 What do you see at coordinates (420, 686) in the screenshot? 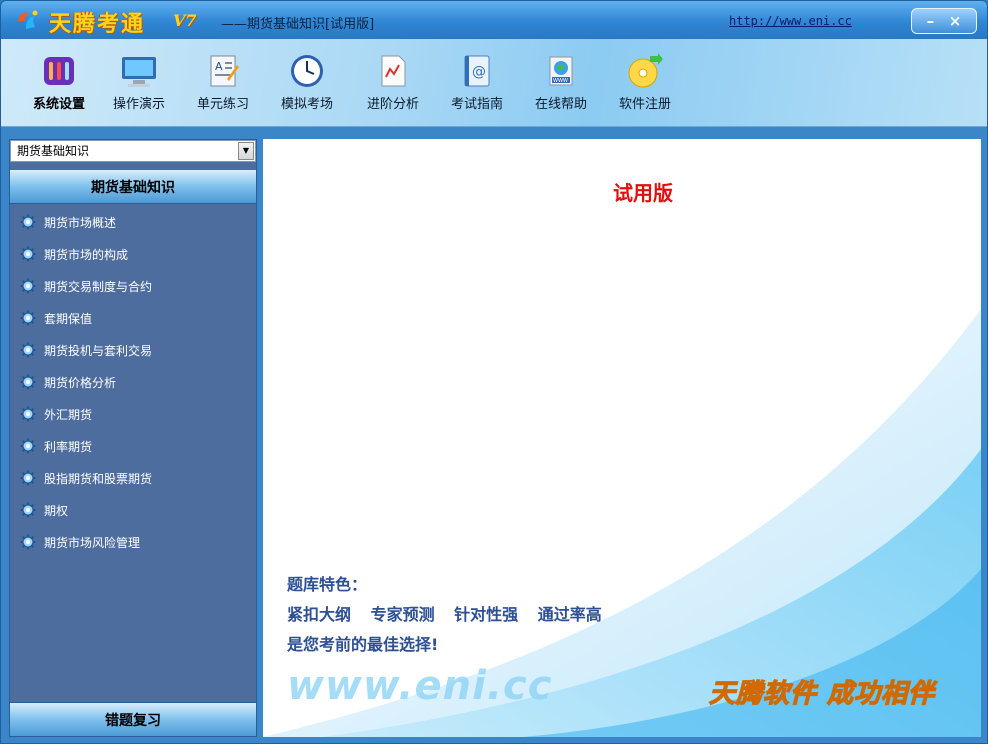
I see `website-logo: www.eni.cc` at bounding box center [420, 686].